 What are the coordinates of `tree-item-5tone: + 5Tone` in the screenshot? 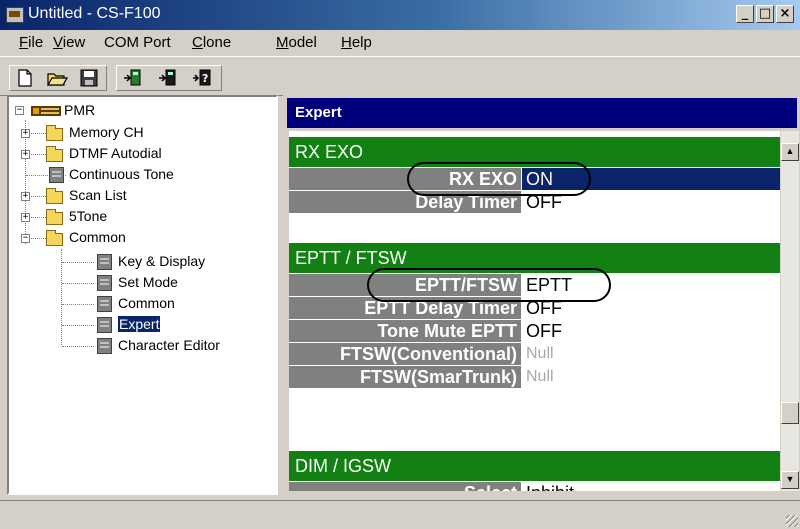 It's located at (134, 217).